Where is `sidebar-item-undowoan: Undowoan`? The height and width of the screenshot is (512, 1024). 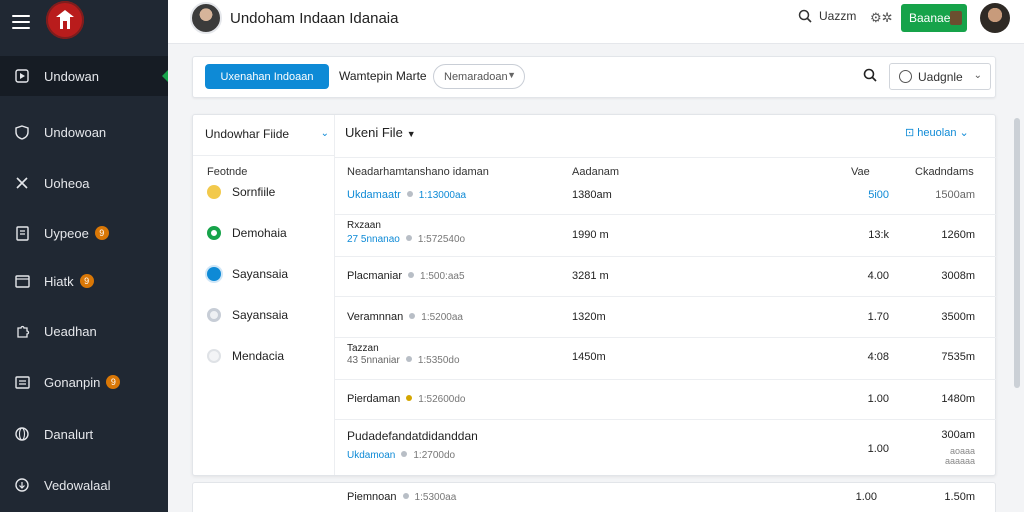
sidebar-item-undowoan: Undowoan is located at coordinates (84, 132).